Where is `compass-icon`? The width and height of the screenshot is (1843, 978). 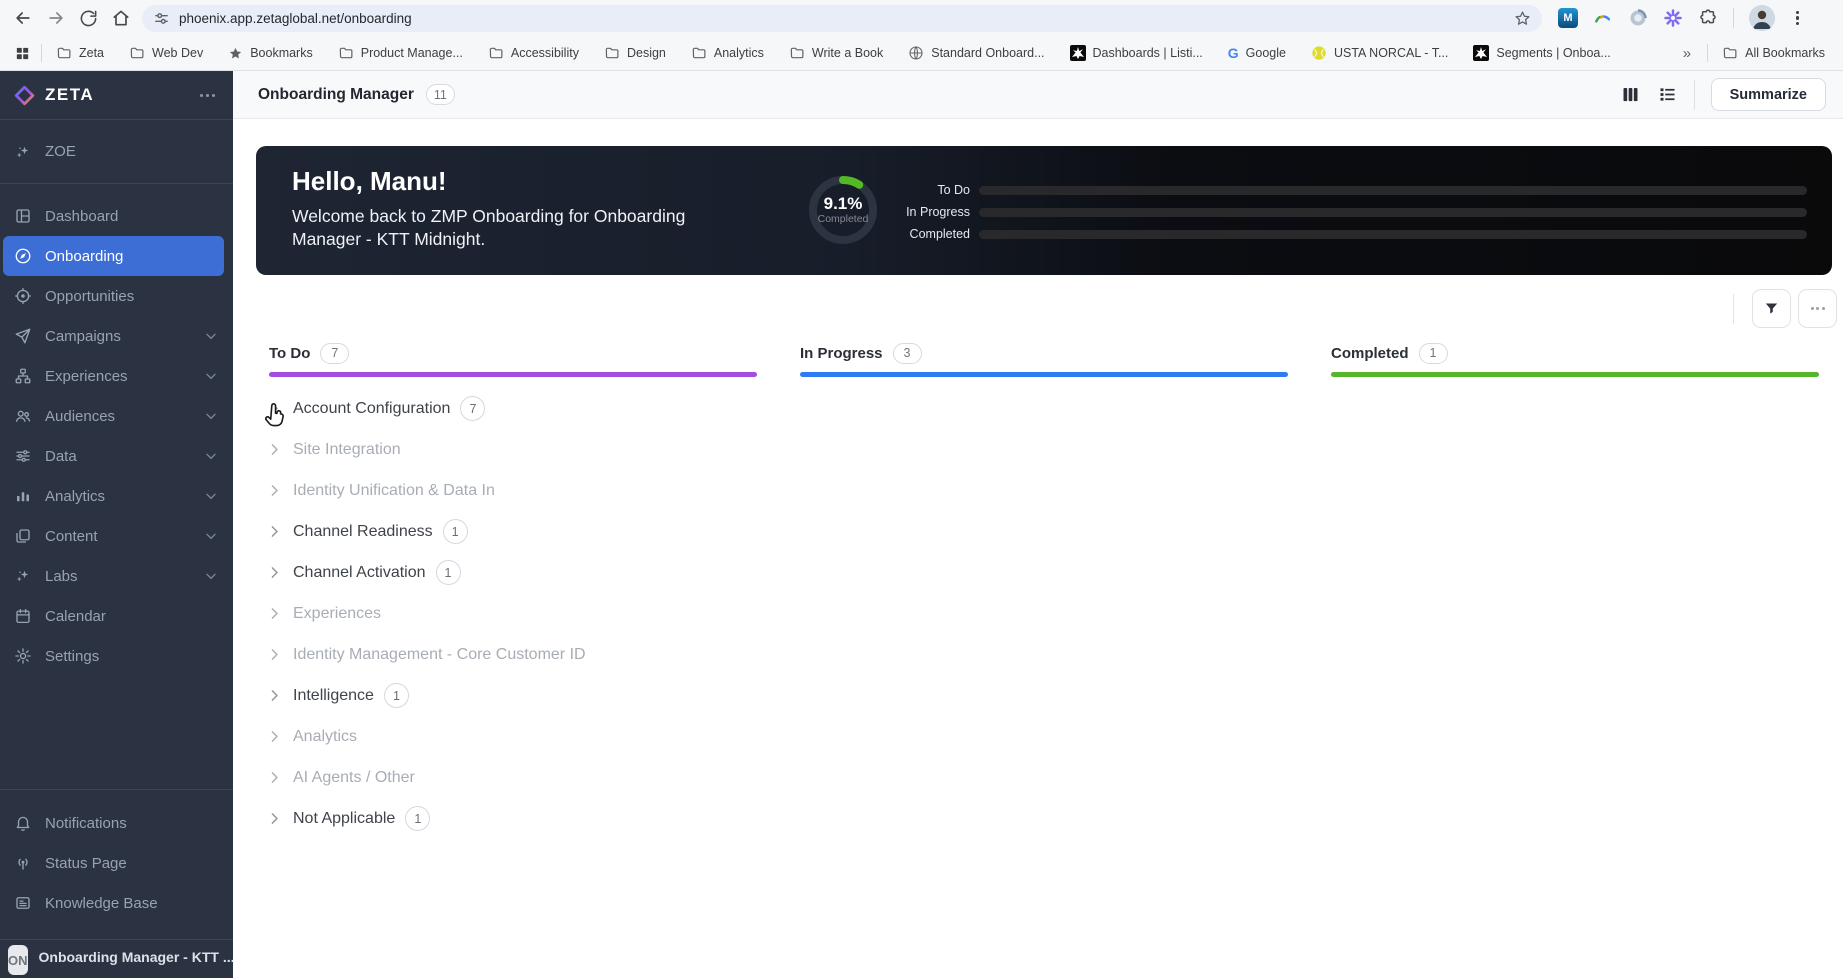 compass-icon is located at coordinates (23, 256).